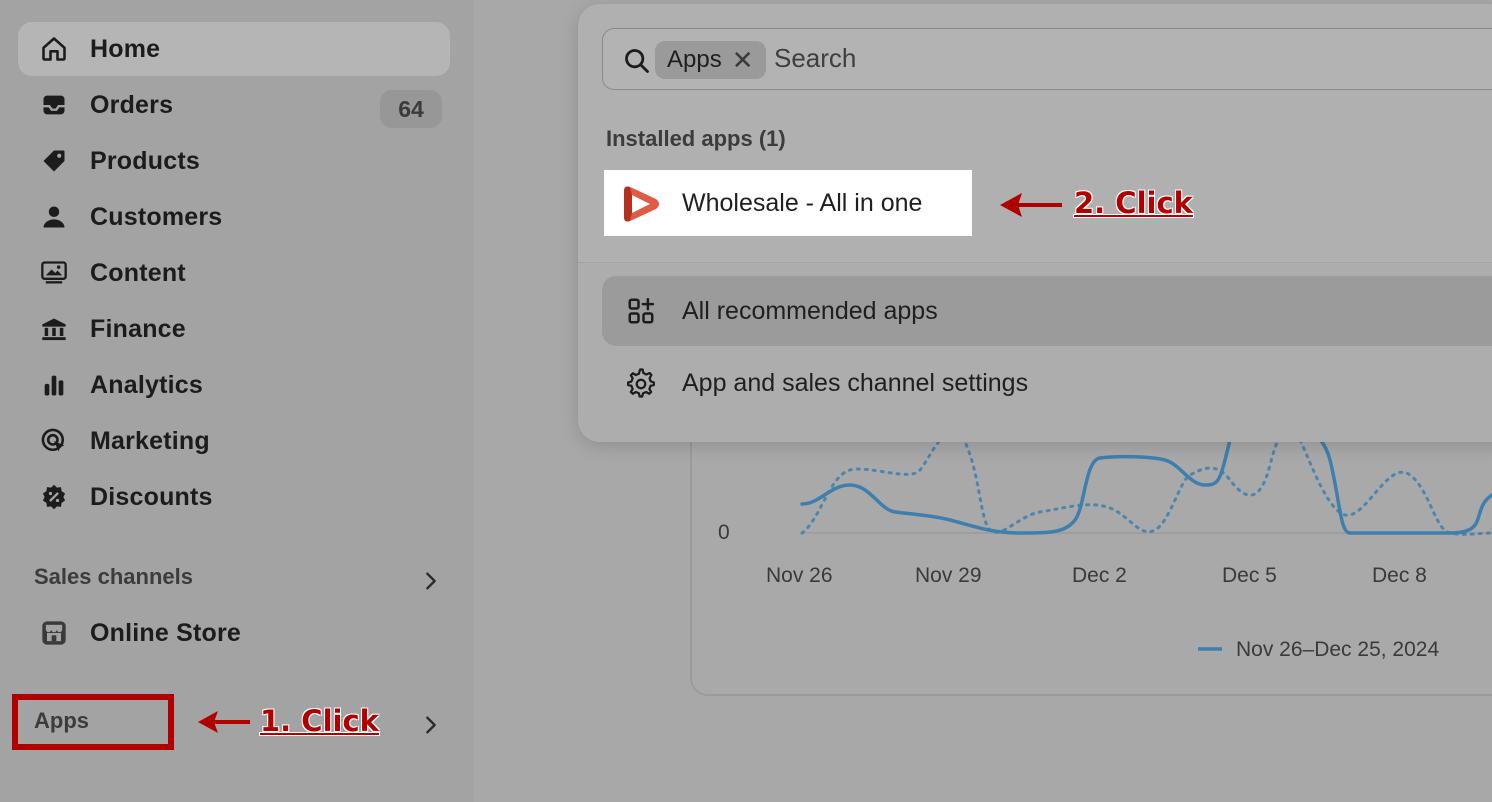 The height and width of the screenshot is (802, 1492). What do you see at coordinates (234, 441) in the screenshot?
I see `sidebar-item-marketing: Marketing` at bounding box center [234, 441].